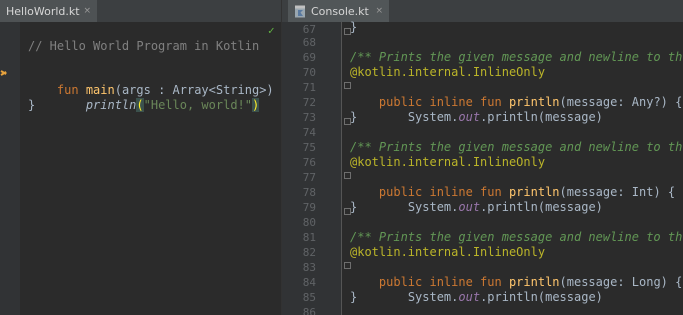 The width and height of the screenshot is (683, 315). What do you see at coordinates (482, 11) in the screenshot?
I see `right-tab-bar: Console.kt ×` at bounding box center [482, 11].